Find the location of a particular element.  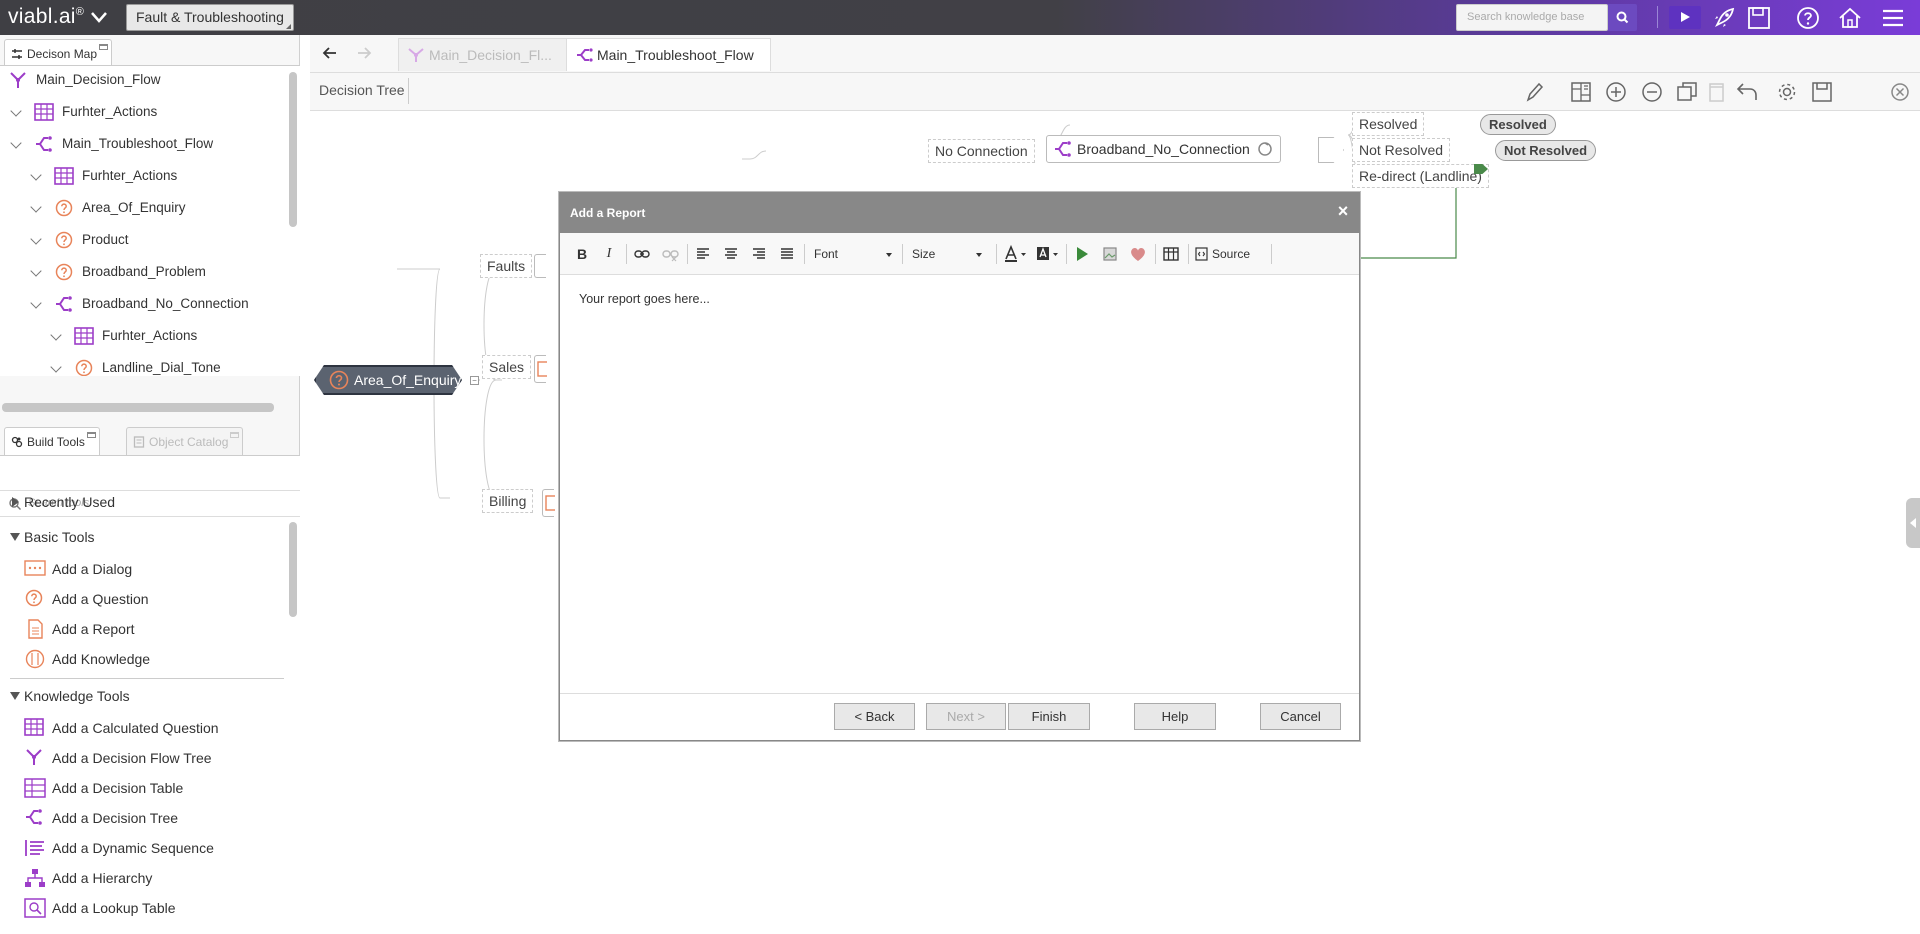

link-icon is located at coordinates (642, 254).